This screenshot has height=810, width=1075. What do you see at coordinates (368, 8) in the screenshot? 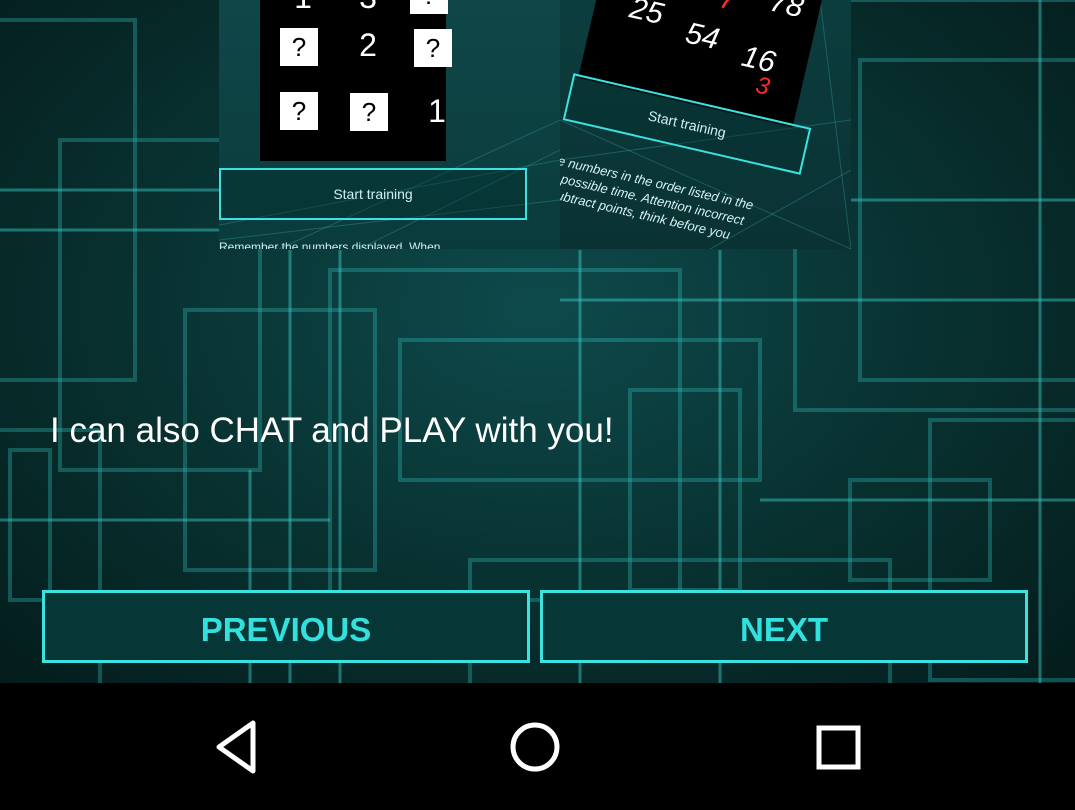
I see `grid-cell: 3` at bounding box center [368, 8].